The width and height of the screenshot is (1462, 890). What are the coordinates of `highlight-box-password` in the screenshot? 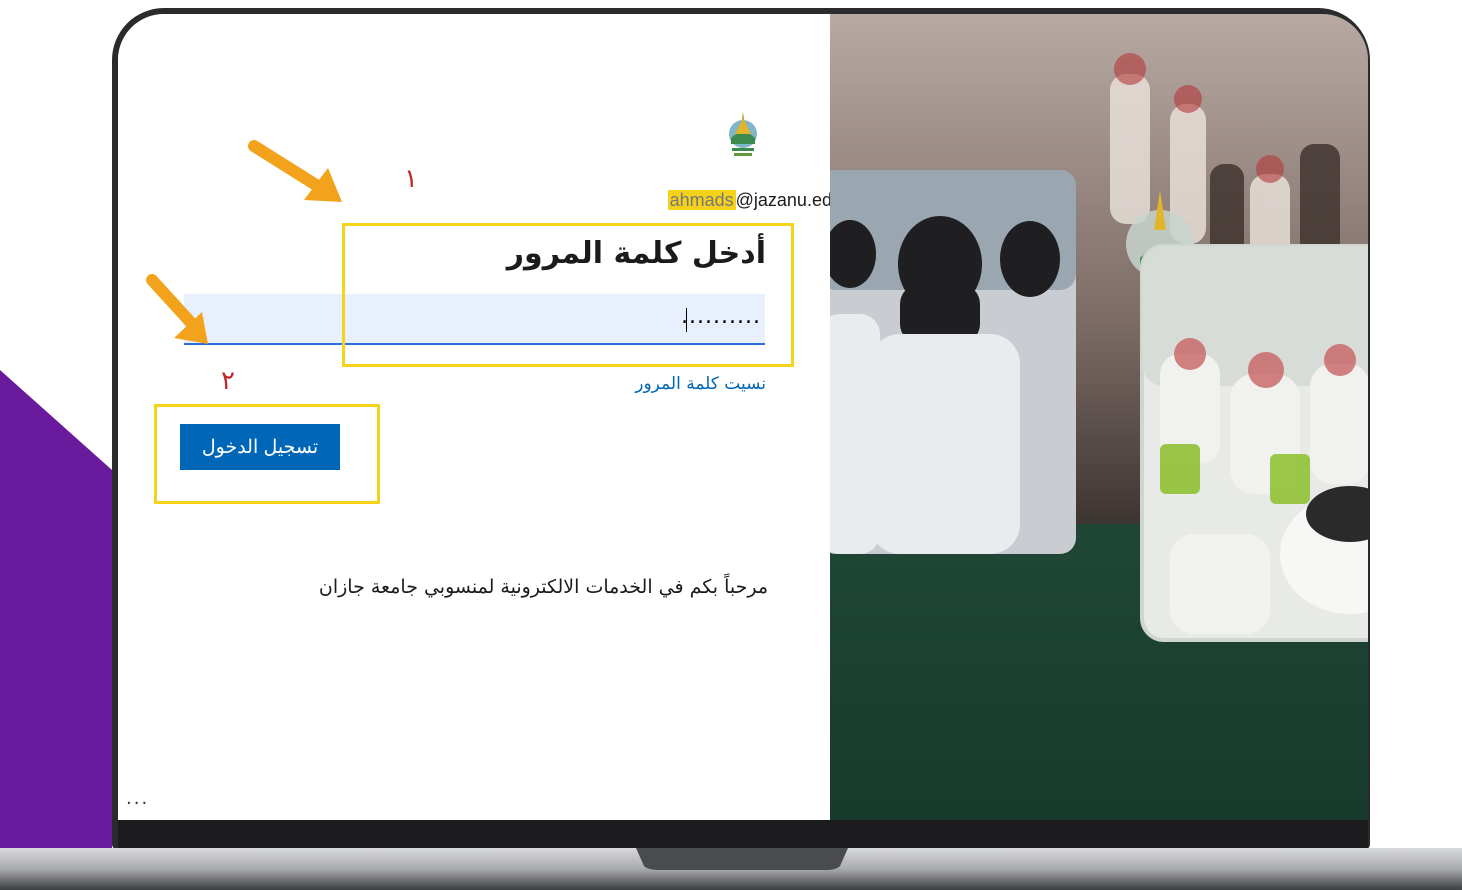 It's located at (568, 295).